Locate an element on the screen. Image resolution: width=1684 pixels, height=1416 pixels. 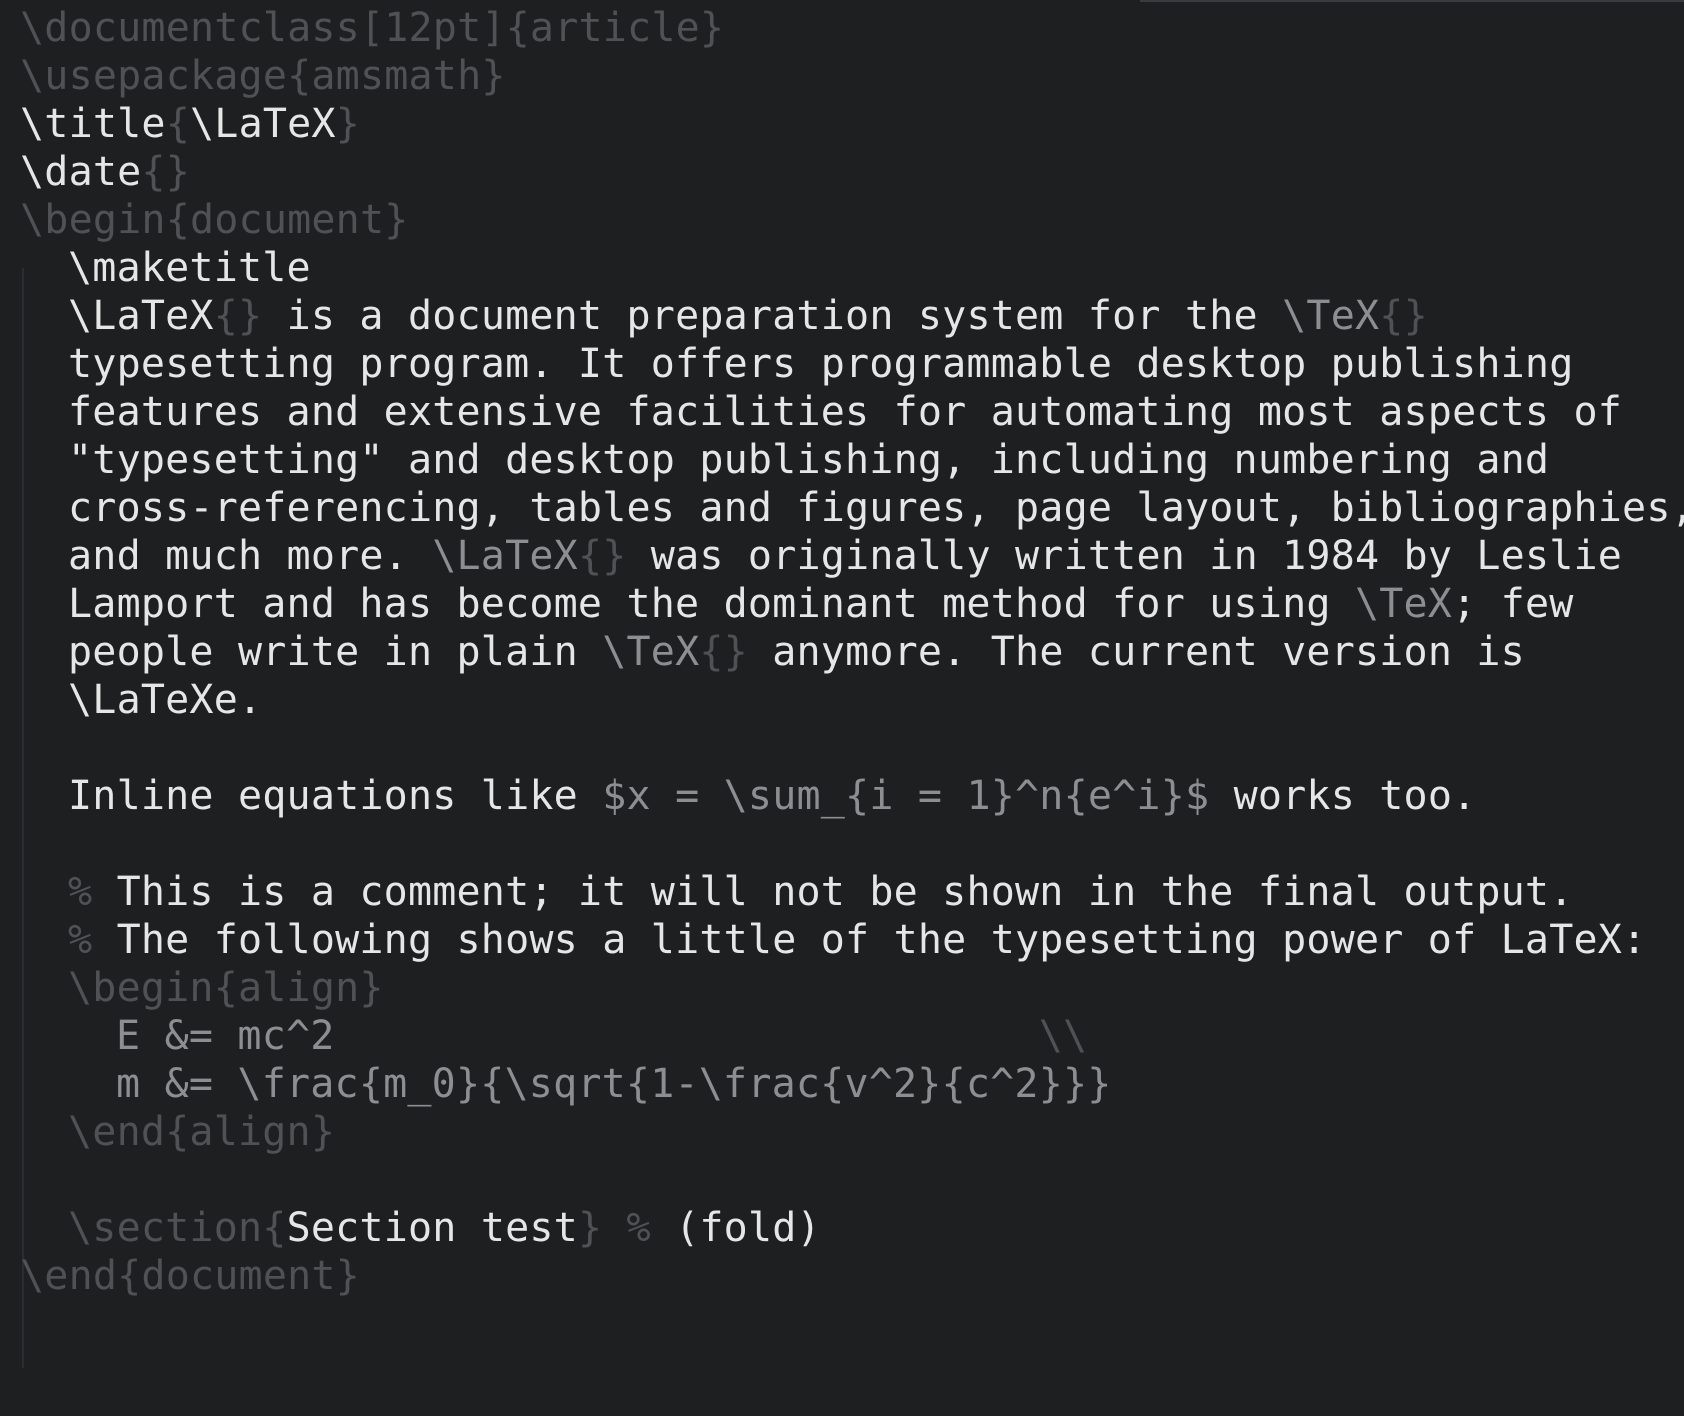
code-token: \documentclass[12pt]{article} is located at coordinates (372, 28).